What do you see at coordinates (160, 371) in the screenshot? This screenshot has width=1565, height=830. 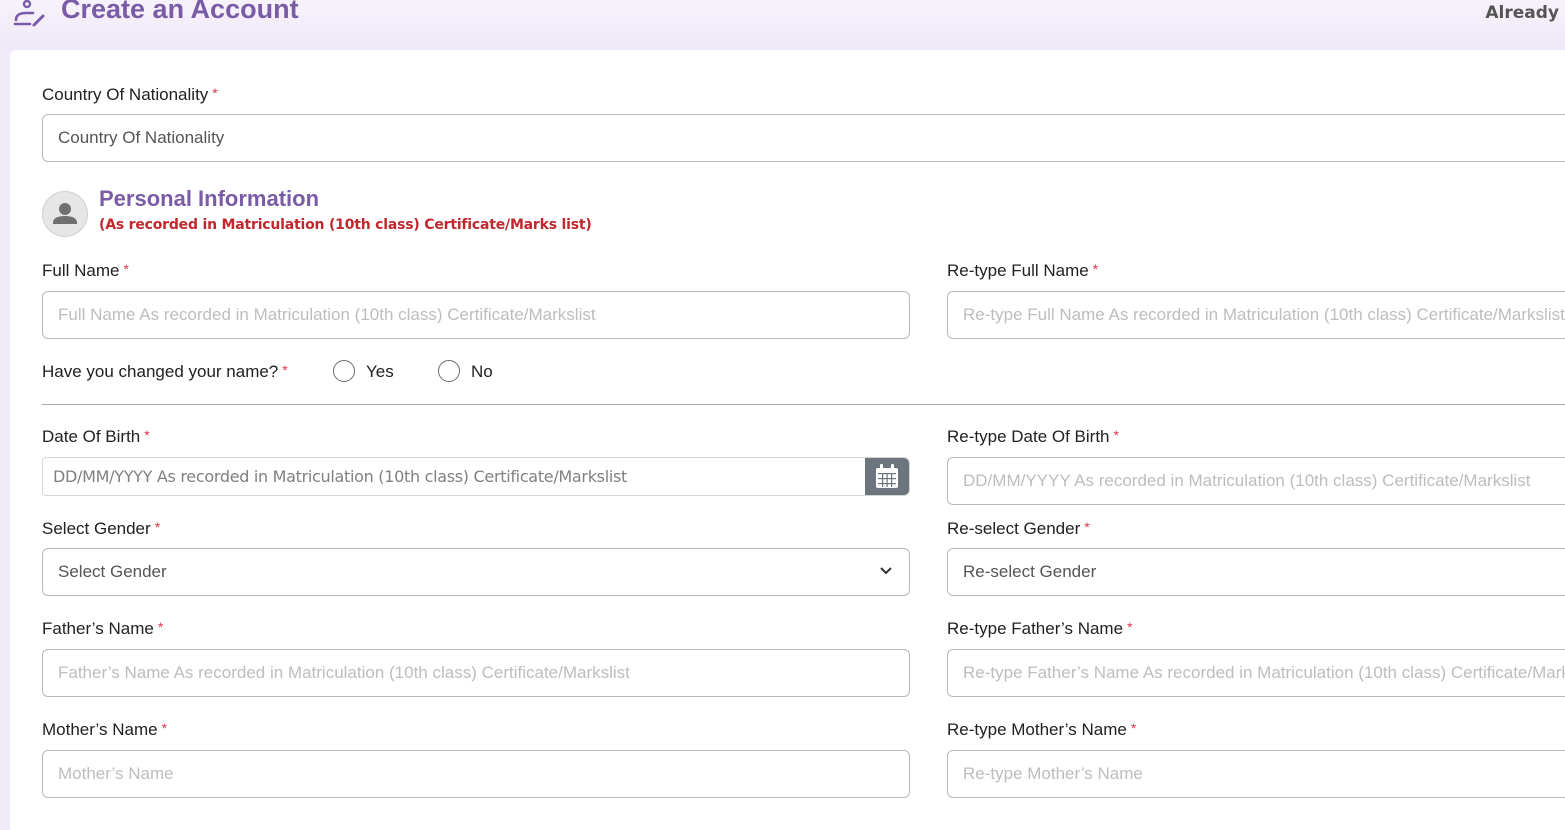 I see `name-changed-label-text: Have you changed your name?` at bounding box center [160, 371].